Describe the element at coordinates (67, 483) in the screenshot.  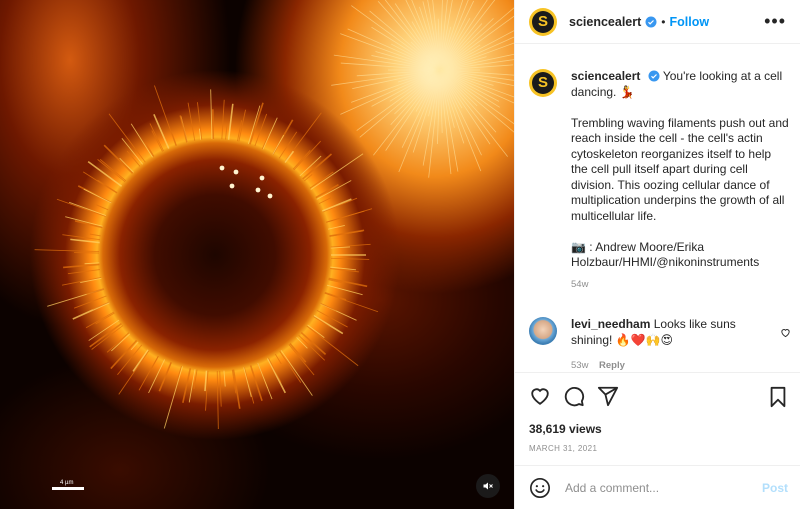
I see `scale-bar-label: 4 µm` at that location.